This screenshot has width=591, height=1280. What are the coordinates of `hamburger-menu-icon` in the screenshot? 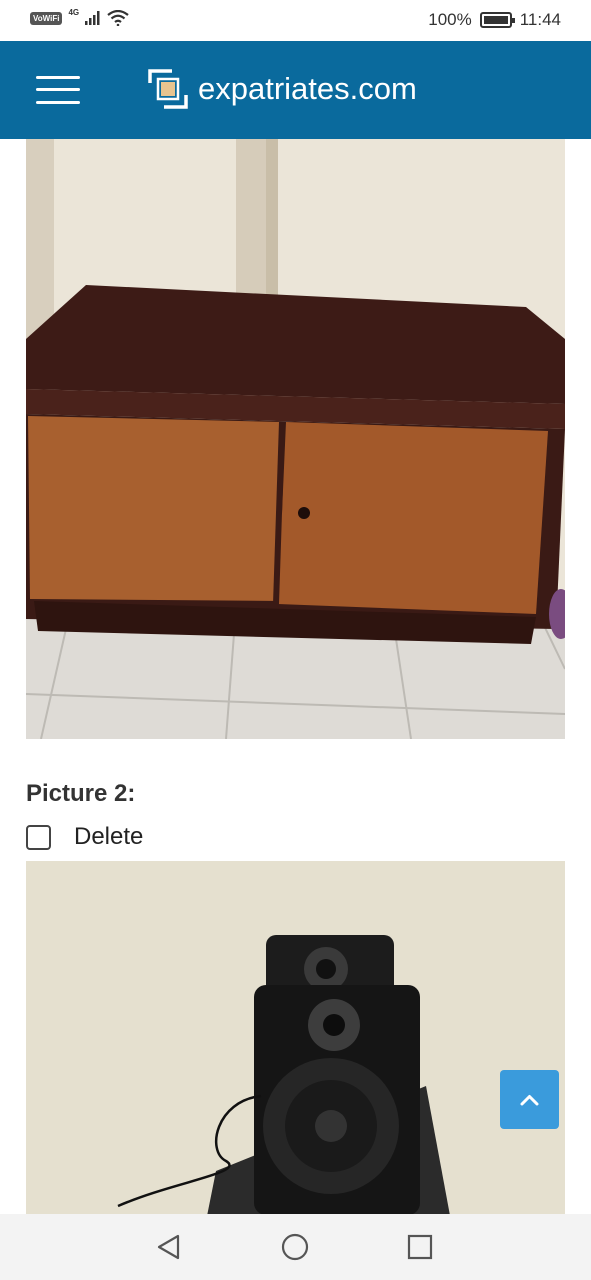 It's located at (58, 90).